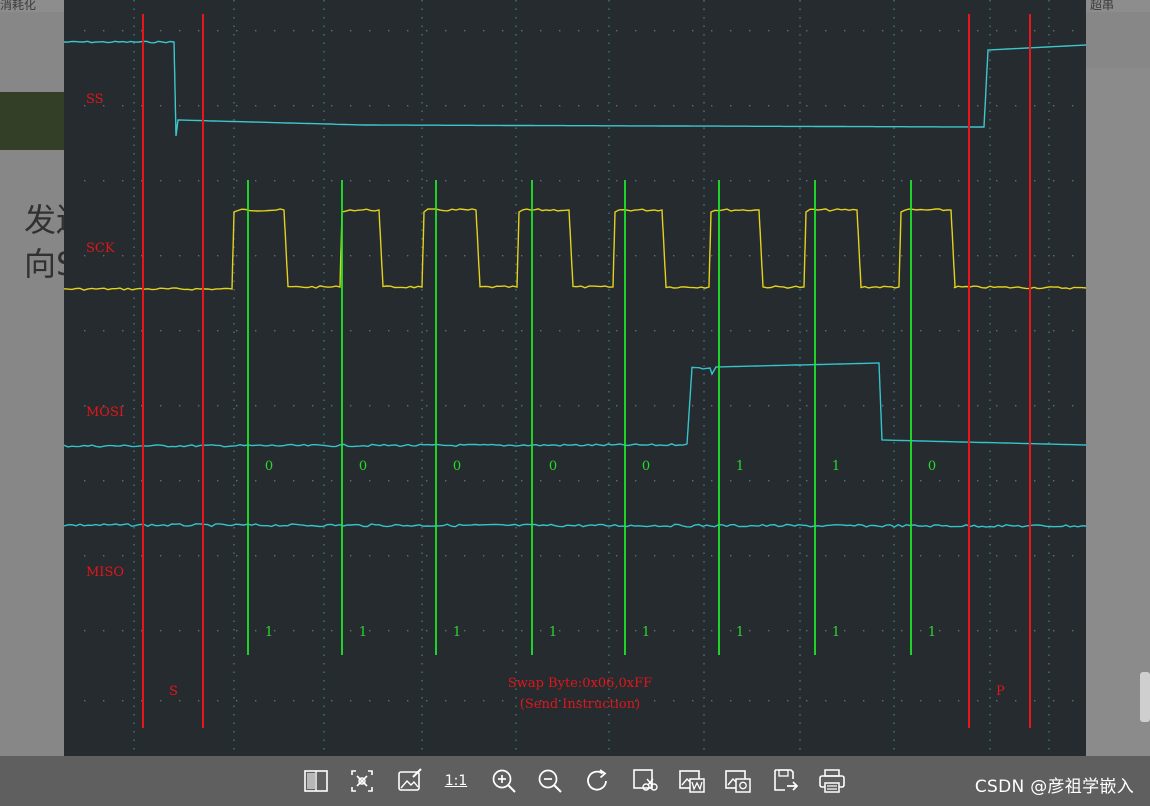  I want to click on channel-label-ss: SS, so click(95, 99).